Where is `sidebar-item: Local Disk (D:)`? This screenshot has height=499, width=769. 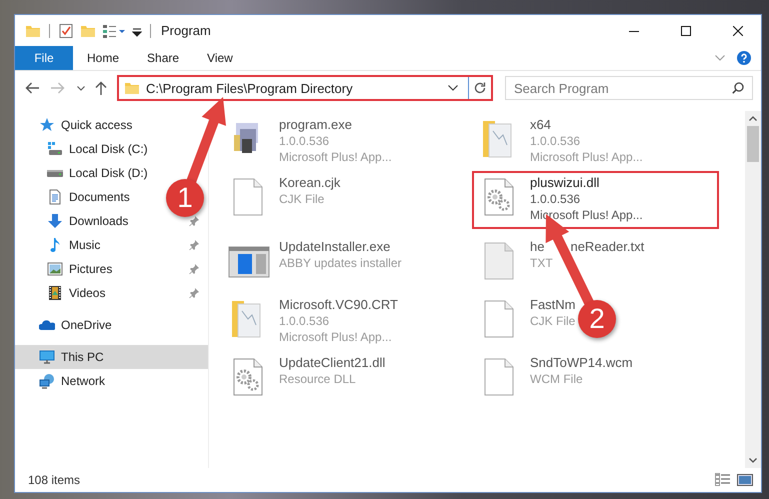
sidebar-item: Local Disk (D:) is located at coordinates (108, 173).